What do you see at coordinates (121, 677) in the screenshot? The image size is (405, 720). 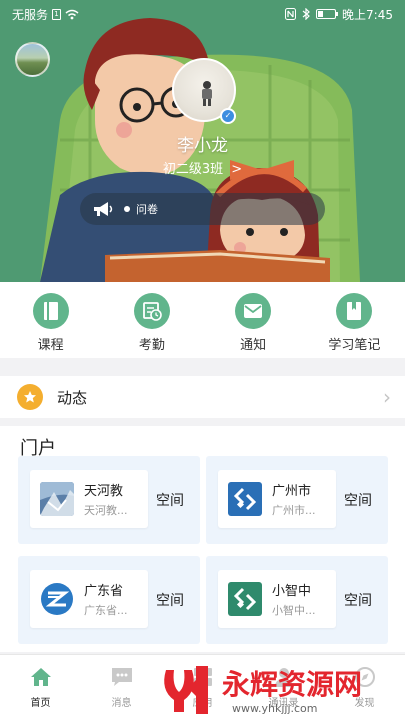 I see `chat-bubble-icon` at bounding box center [121, 677].